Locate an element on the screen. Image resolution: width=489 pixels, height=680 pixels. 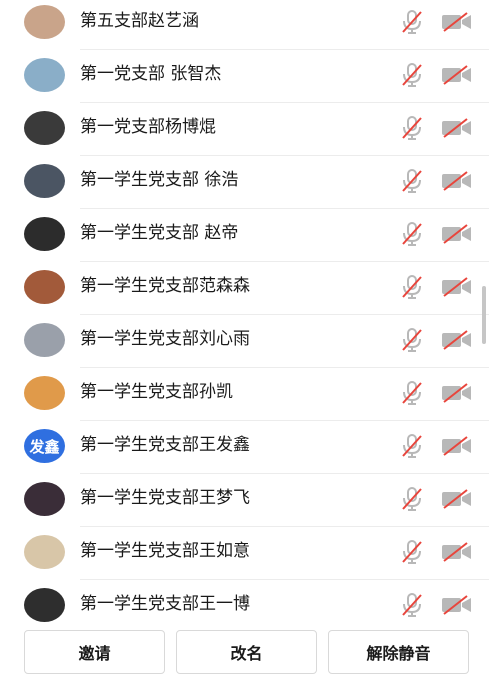
participant-row: 第一学生党支部王梦飞 is located at coordinates (244, 500).